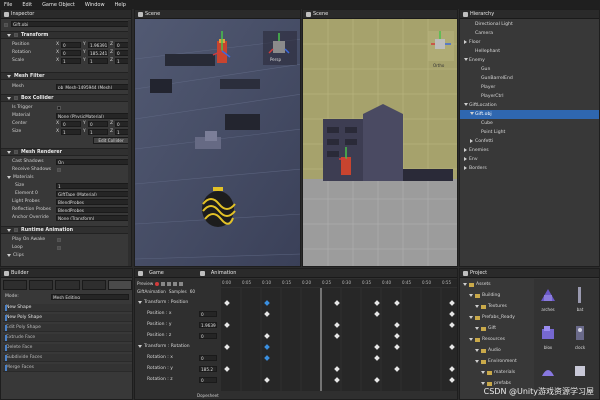  What do you see at coordinates (169, 283) in the screenshot?
I see `prev-key-icon` at bounding box center [169, 283].